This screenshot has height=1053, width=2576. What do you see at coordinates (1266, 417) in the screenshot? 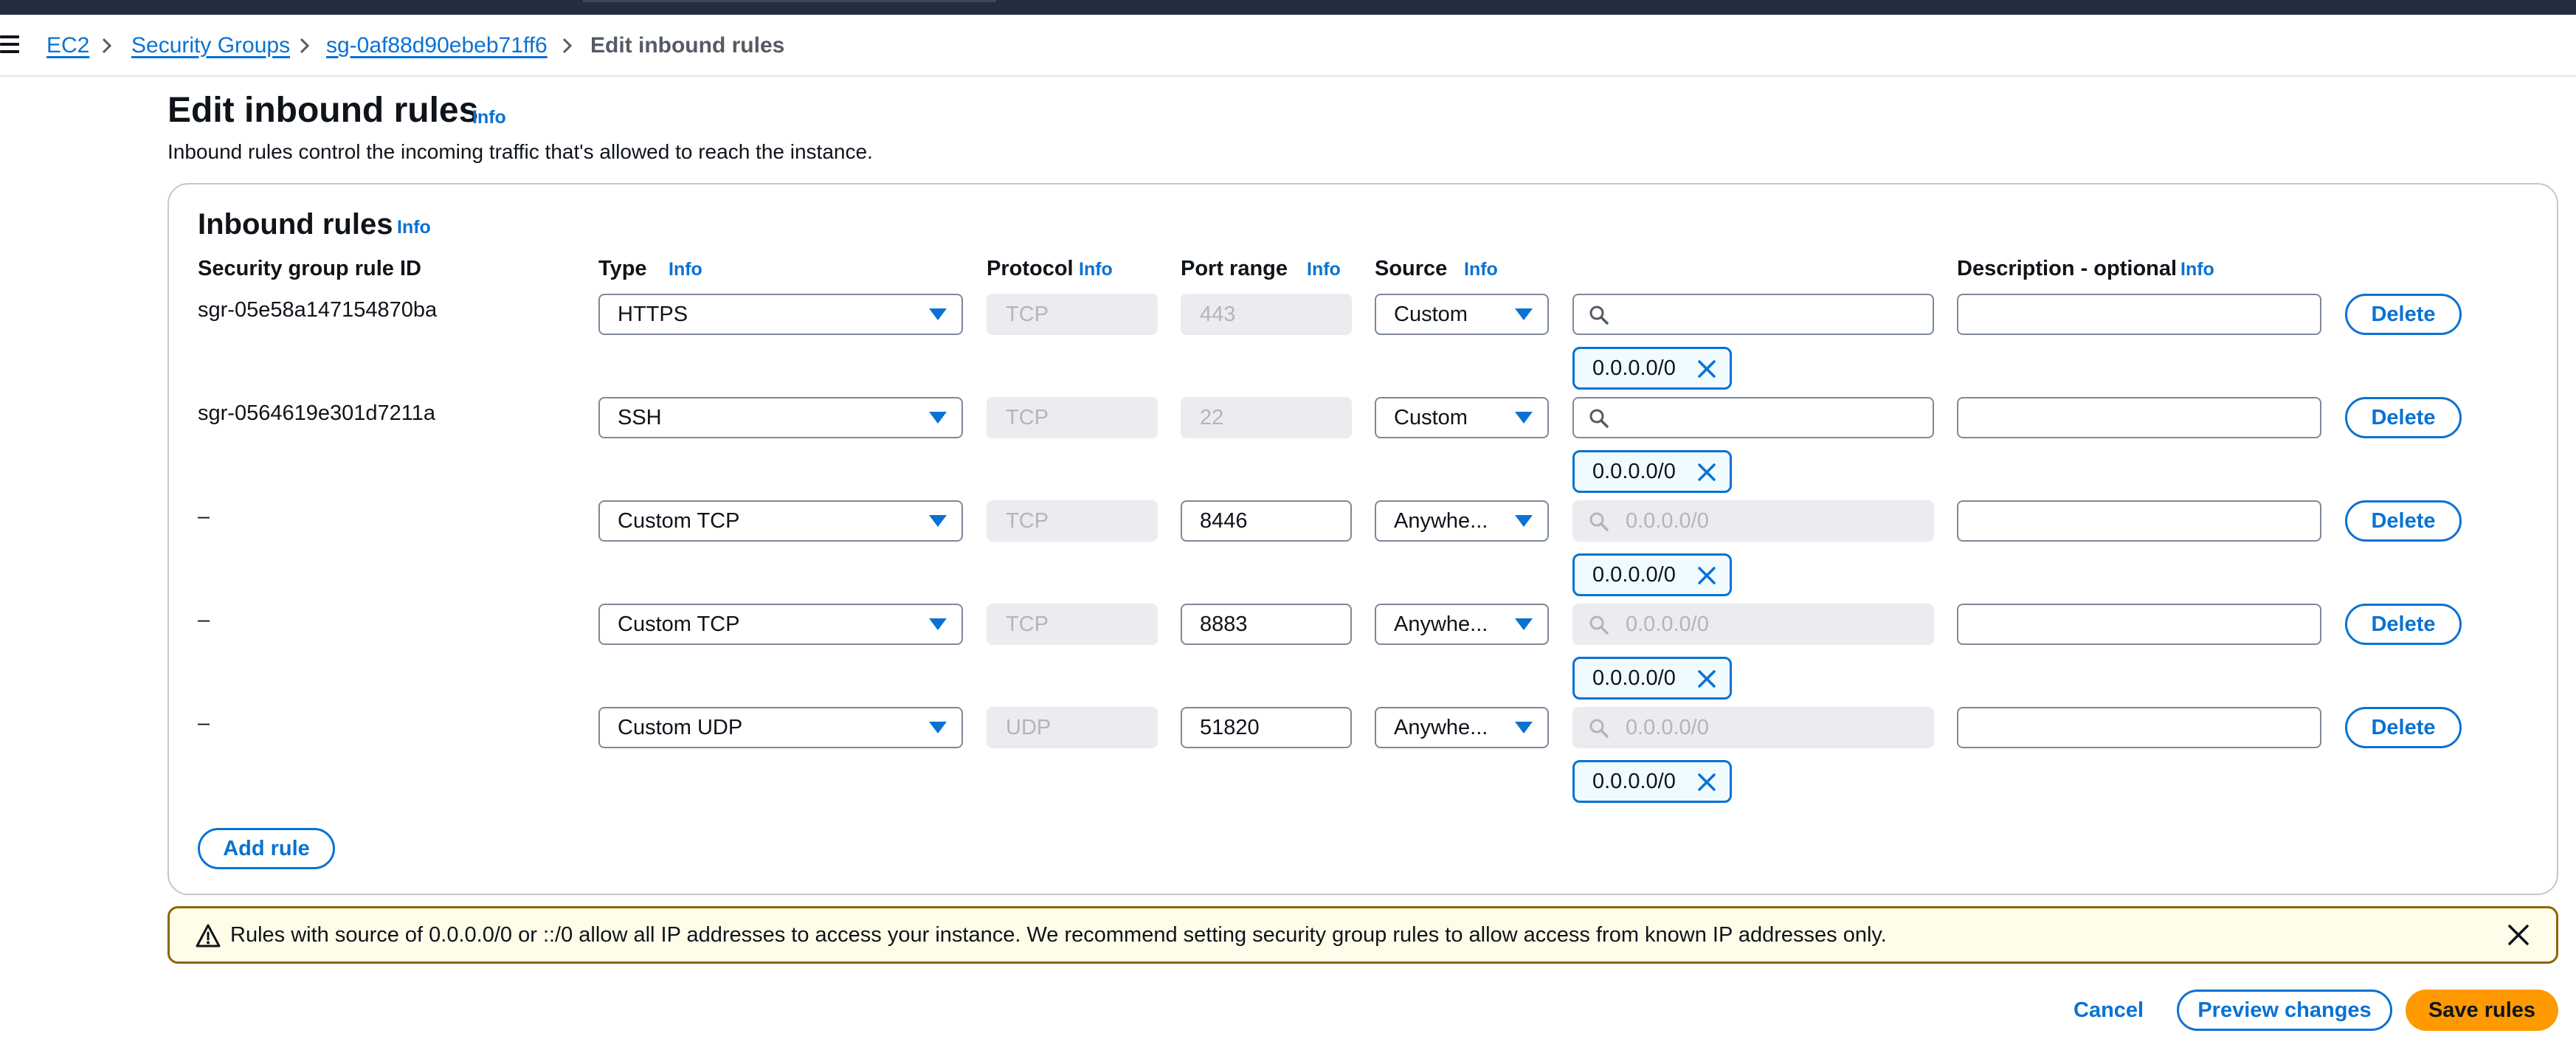
I see `port-range-input: 22` at bounding box center [1266, 417].